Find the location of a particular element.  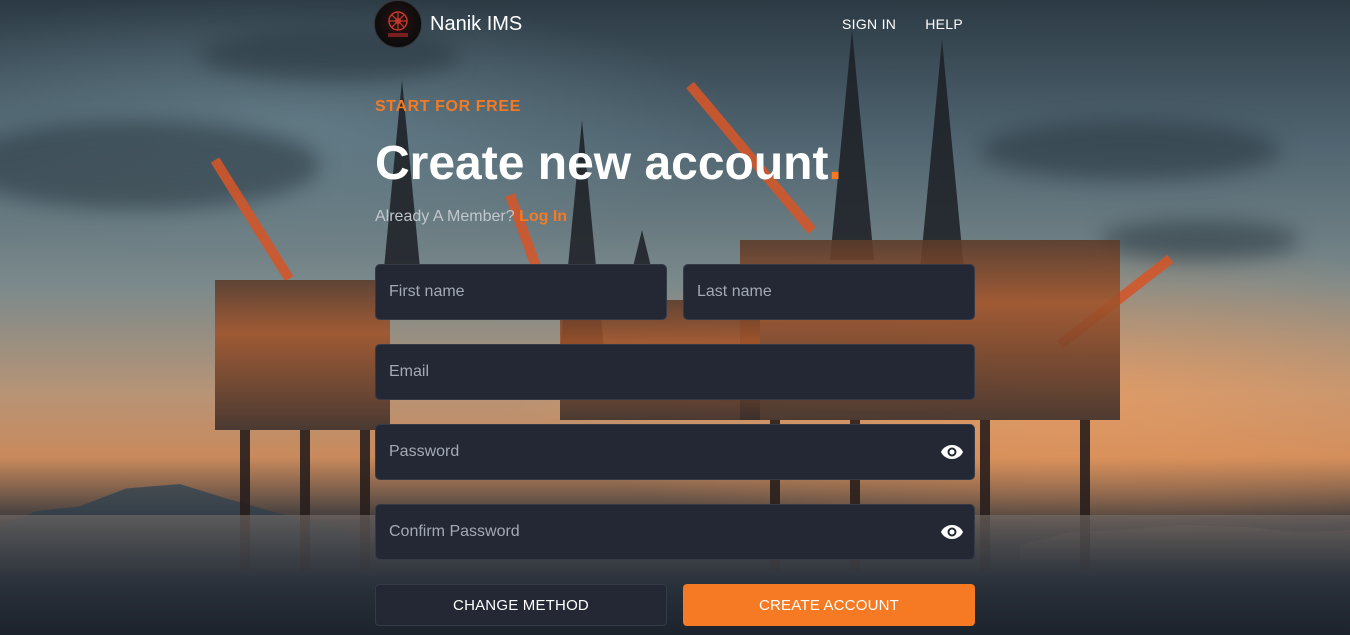

app-name: Nanik IMS is located at coordinates (476, 23).